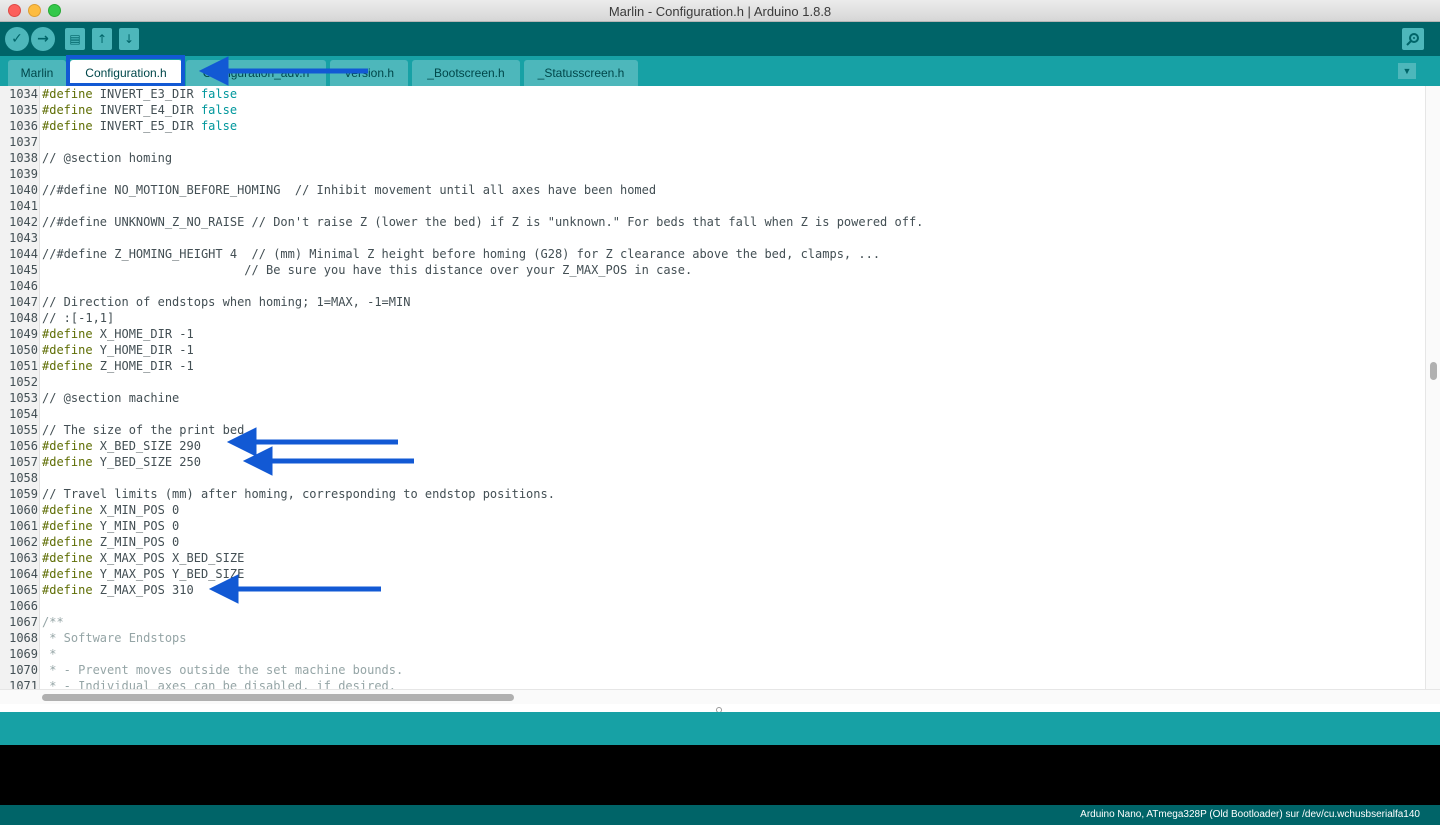 This screenshot has width=1440, height=825. What do you see at coordinates (712, 558) in the screenshot?
I see `code-line: 1063 #define X_MAX_POS X_BED_SIZE` at bounding box center [712, 558].